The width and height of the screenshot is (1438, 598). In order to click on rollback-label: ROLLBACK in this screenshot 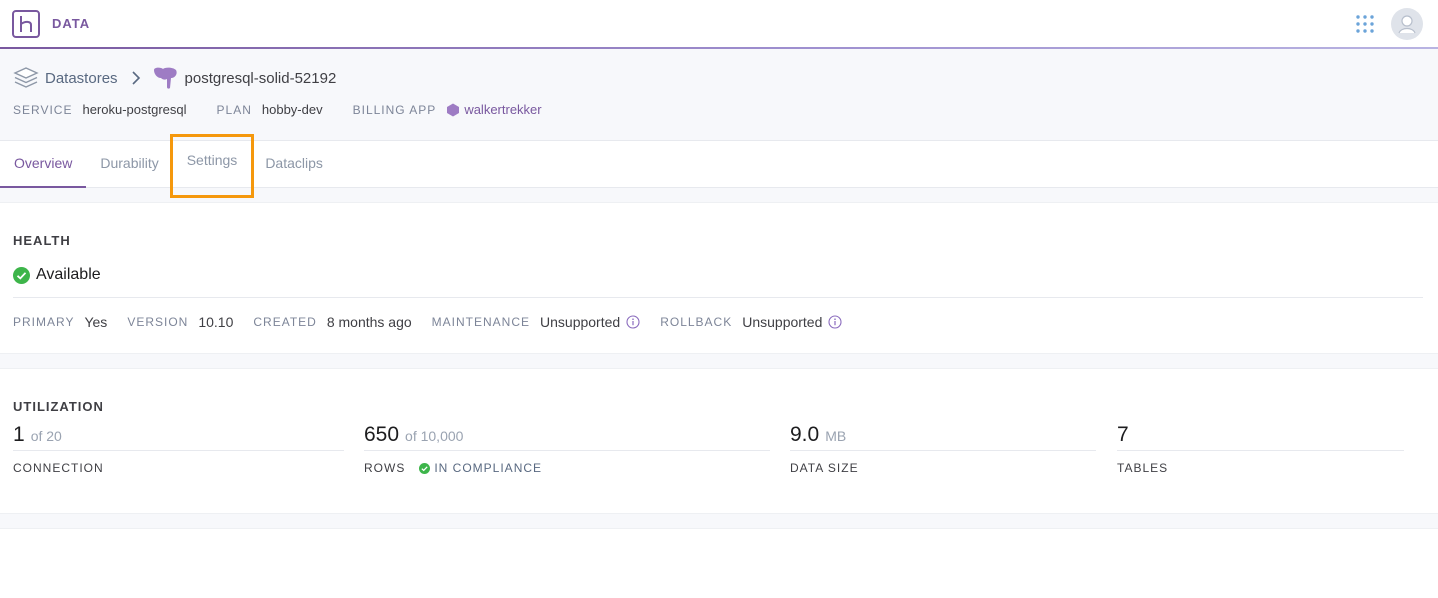, I will do `click(696, 322)`.